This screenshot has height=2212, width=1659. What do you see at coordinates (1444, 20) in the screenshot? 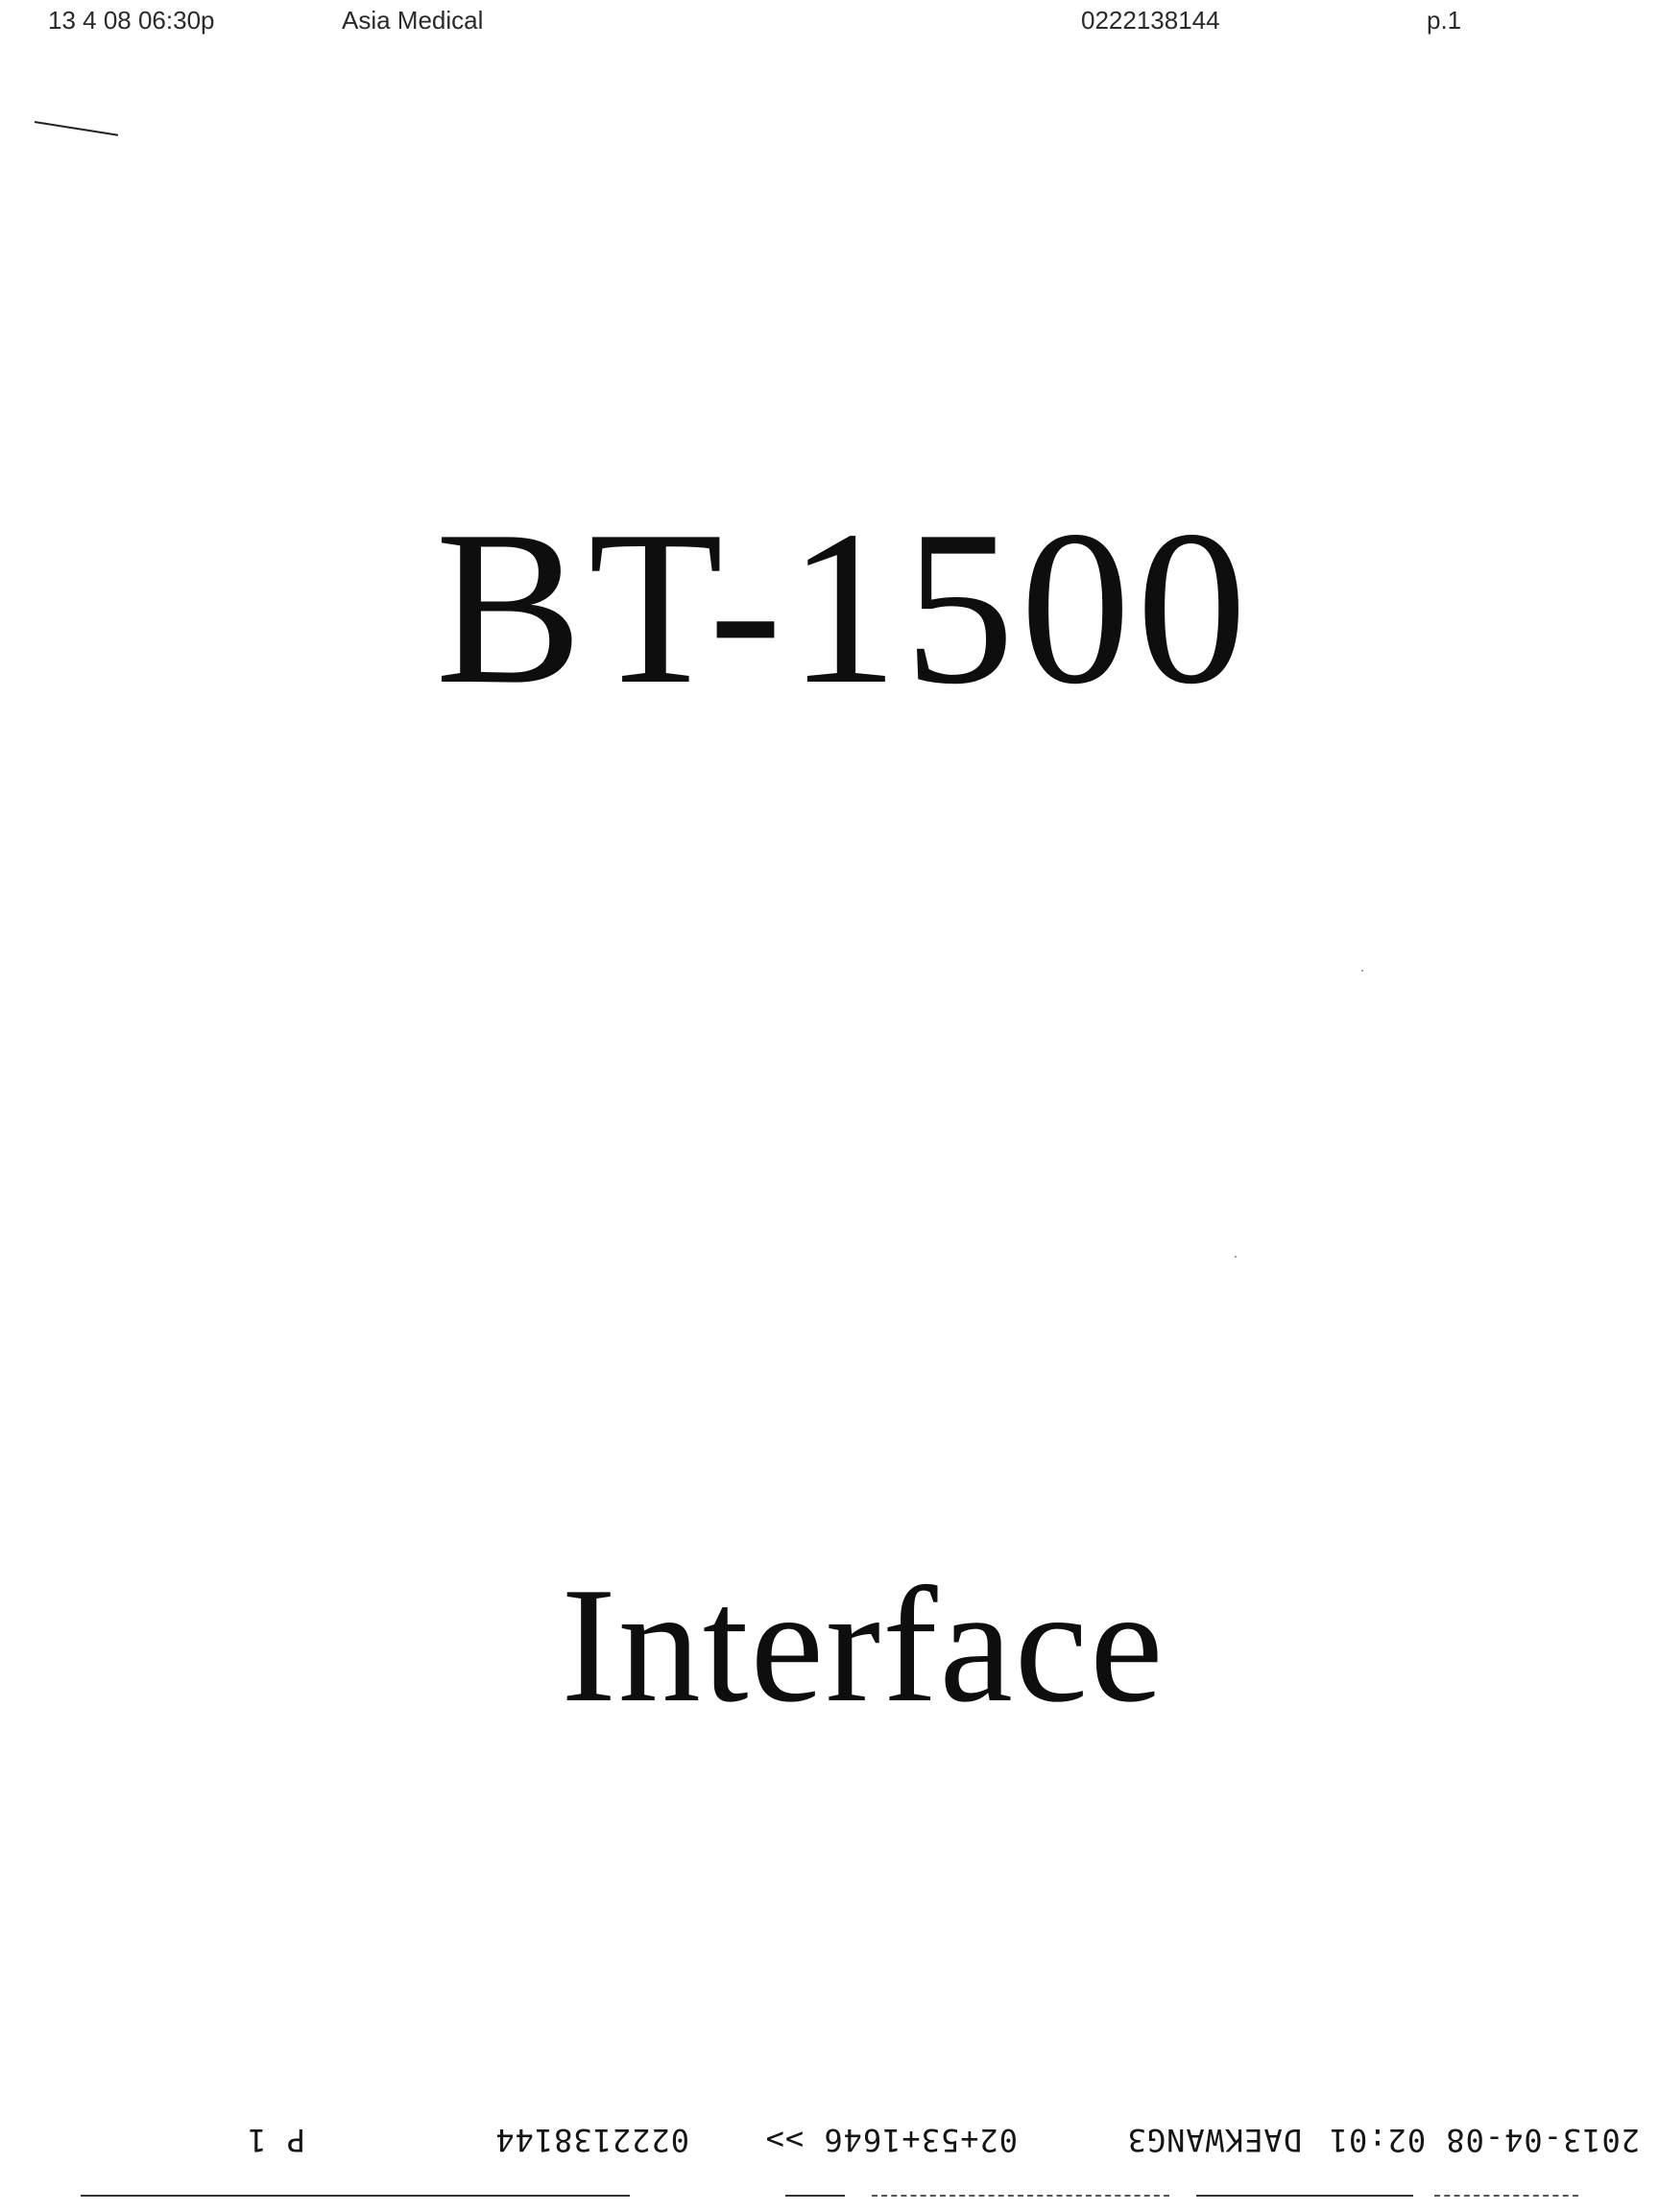
I see `fax-header-page: p.1` at bounding box center [1444, 20].